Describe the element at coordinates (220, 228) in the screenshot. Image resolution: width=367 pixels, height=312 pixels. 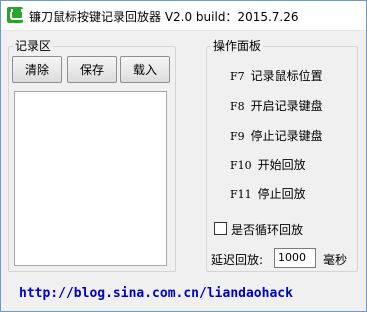
I see `loop-checkbox` at that location.